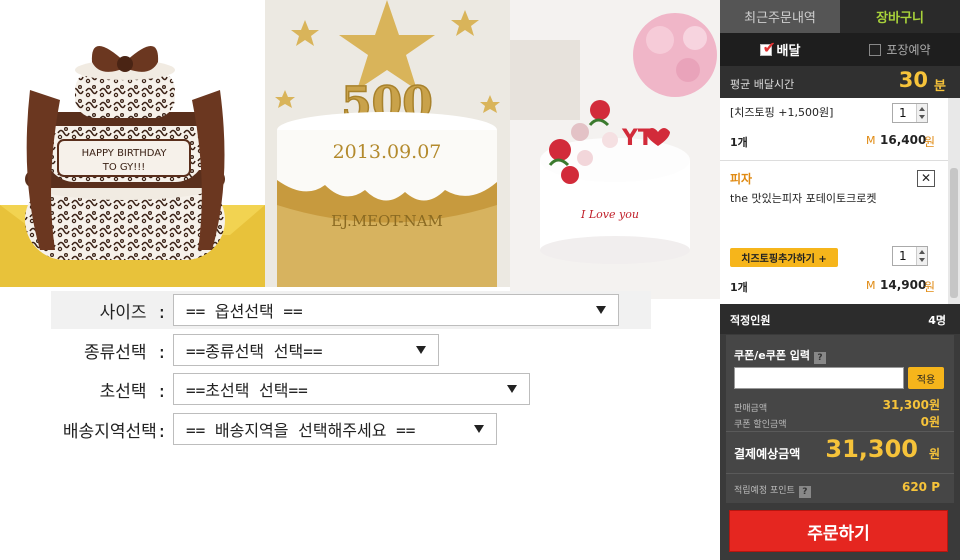 The height and width of the screenshot is (560, 960). I want to click on item2-desc: the 맛있는피자 포테이토크로켓, so click(803, 198).